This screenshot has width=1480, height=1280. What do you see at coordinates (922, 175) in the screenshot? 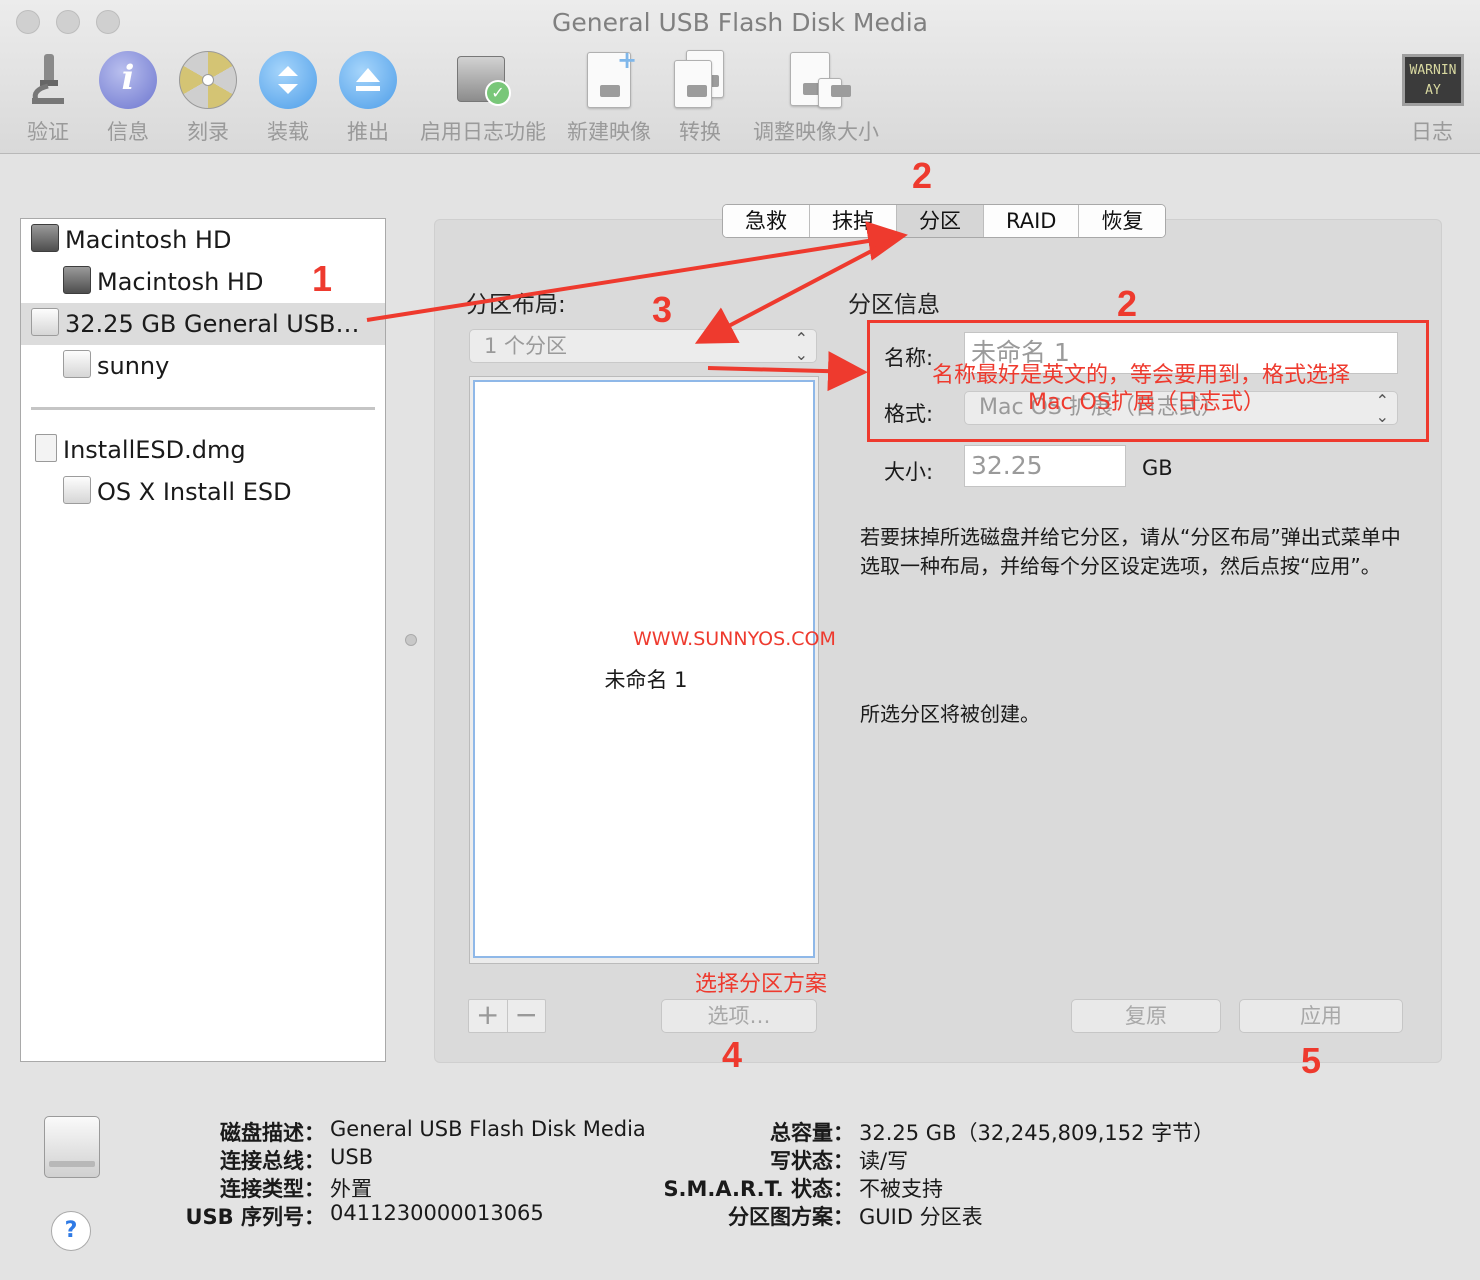
I see `annotation-step-2-tab: 2` at bounding box center [922, 175].